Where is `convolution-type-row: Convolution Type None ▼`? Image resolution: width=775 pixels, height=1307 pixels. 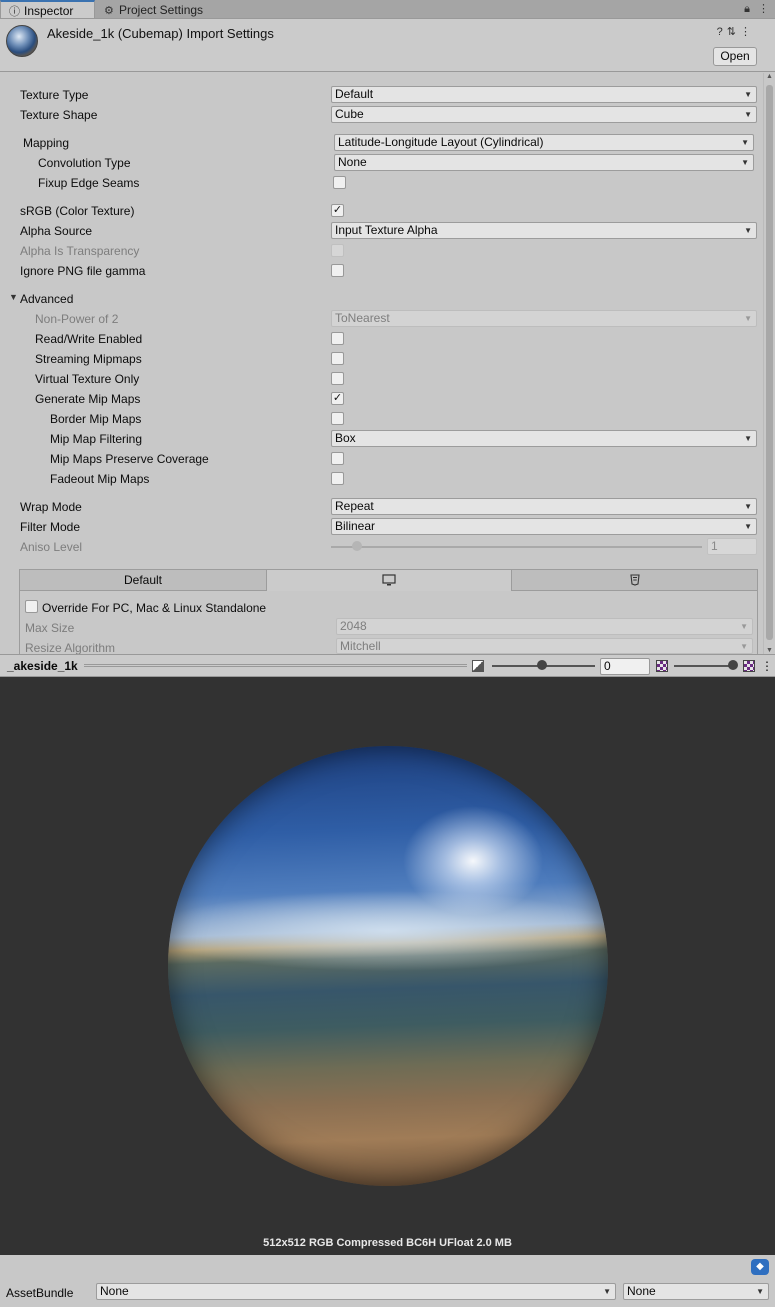 convolution-type-row: Convolution Type None ▼ is located at coordinates (380, 163).